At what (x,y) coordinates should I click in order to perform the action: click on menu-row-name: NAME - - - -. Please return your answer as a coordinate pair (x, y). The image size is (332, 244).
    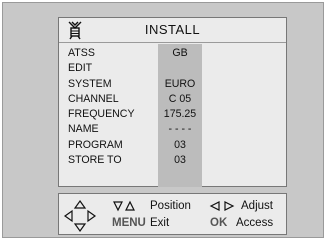
    Looking at the image, I should click on (172, 129).